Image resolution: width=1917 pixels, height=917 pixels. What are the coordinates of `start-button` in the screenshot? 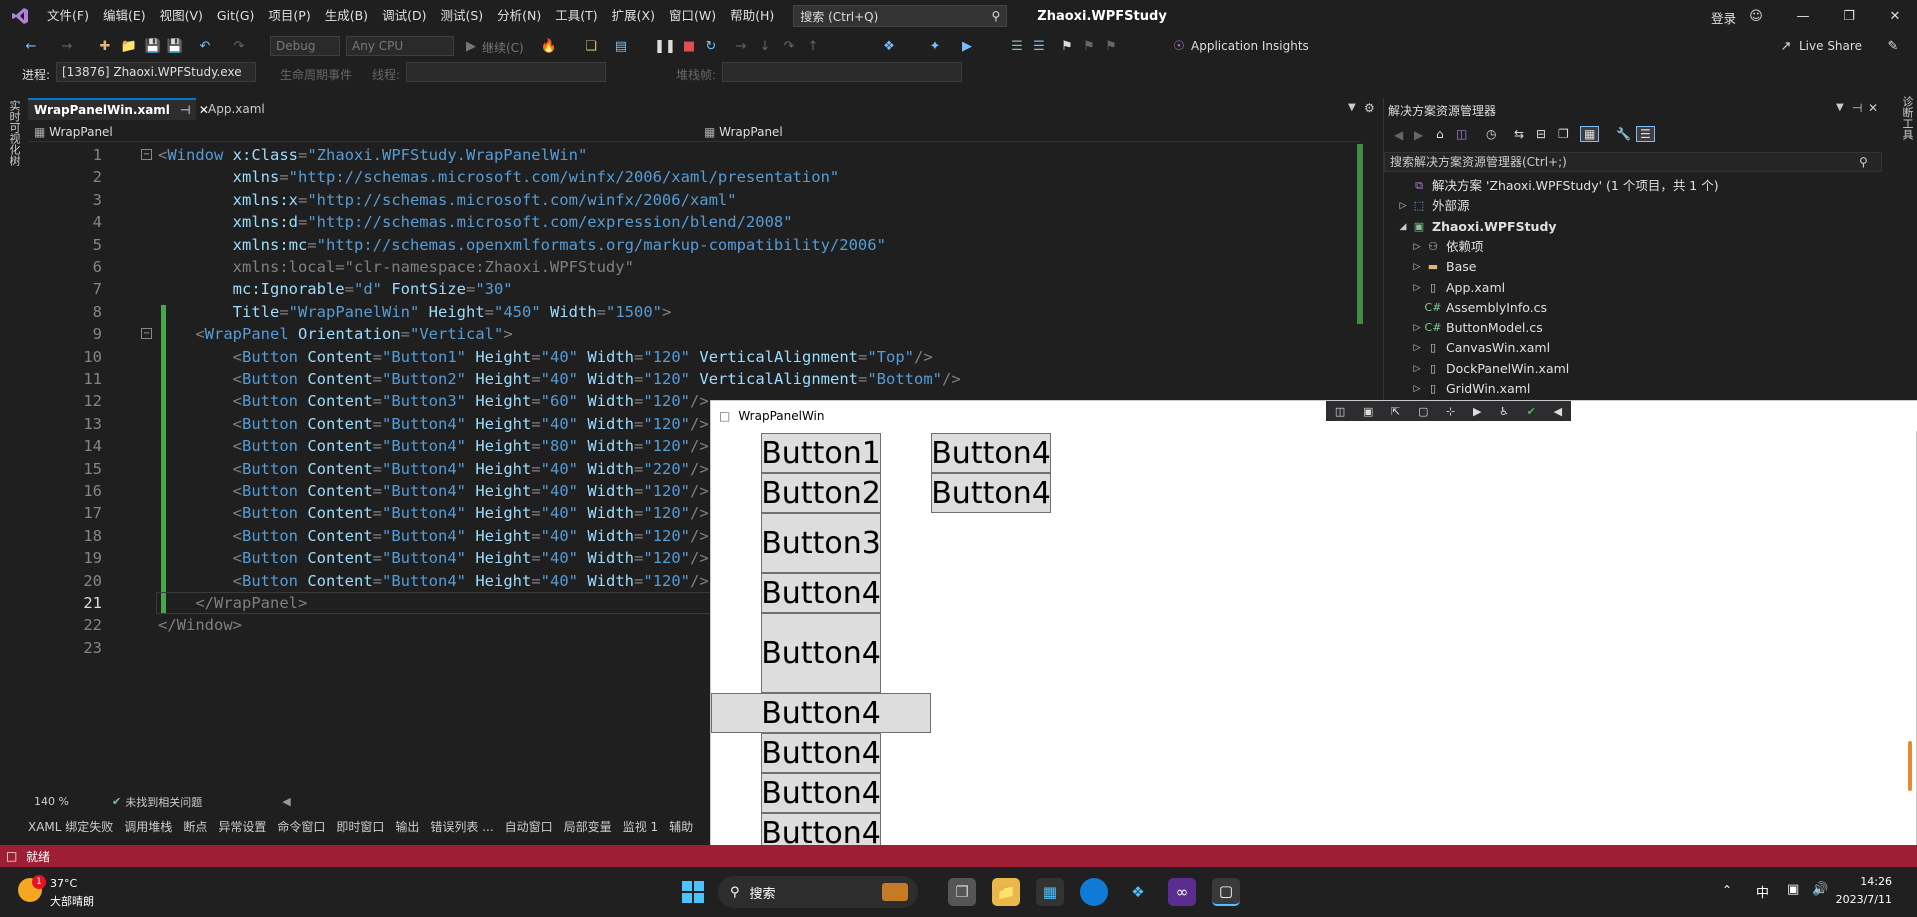 It's located at (693, 892).